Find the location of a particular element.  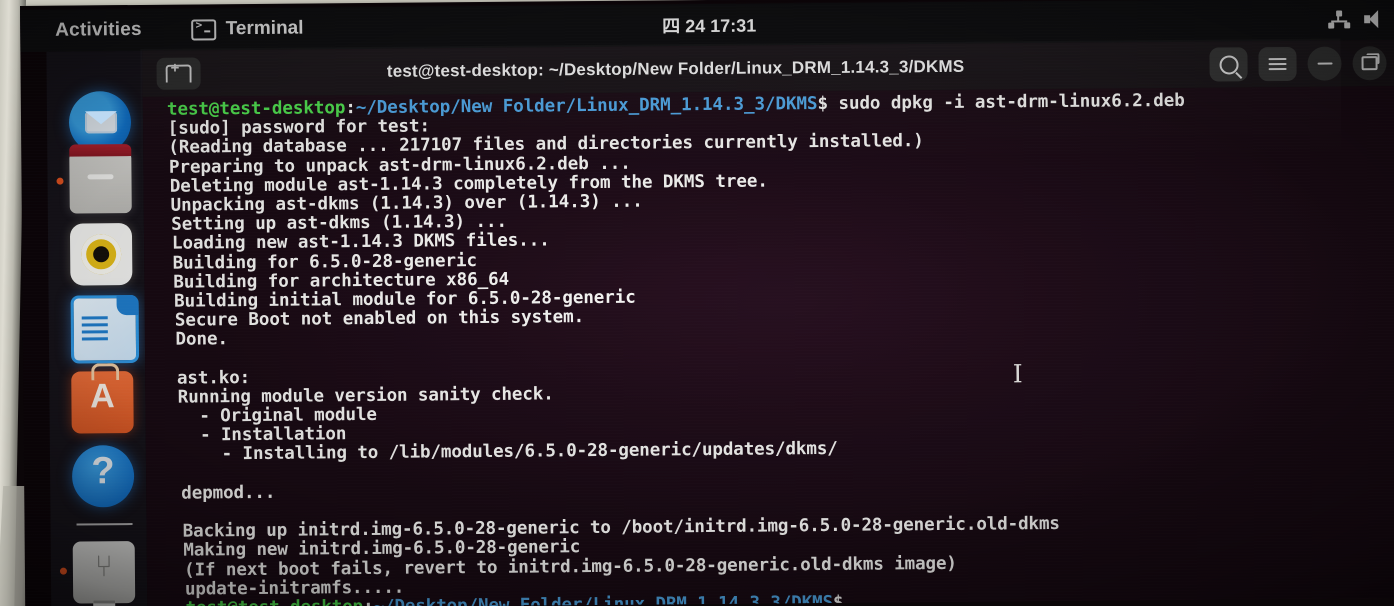

minimize-icon is located at coordinates (1325, 63).